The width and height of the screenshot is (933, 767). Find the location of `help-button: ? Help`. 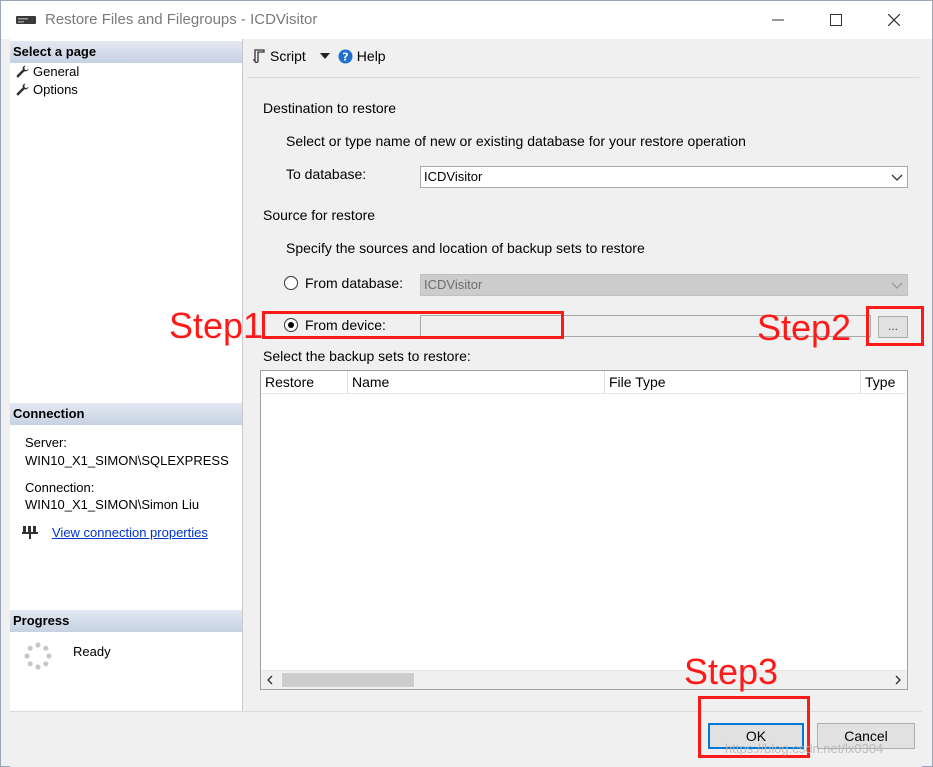

help-button: ? Help is located at coordinates (362, 56).